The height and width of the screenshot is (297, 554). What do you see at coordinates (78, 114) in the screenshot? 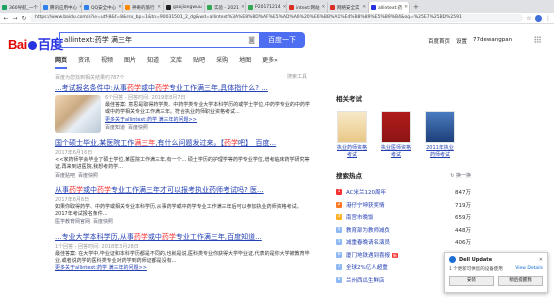
I see `result-thumbnail` at bounding box center [78, 114].